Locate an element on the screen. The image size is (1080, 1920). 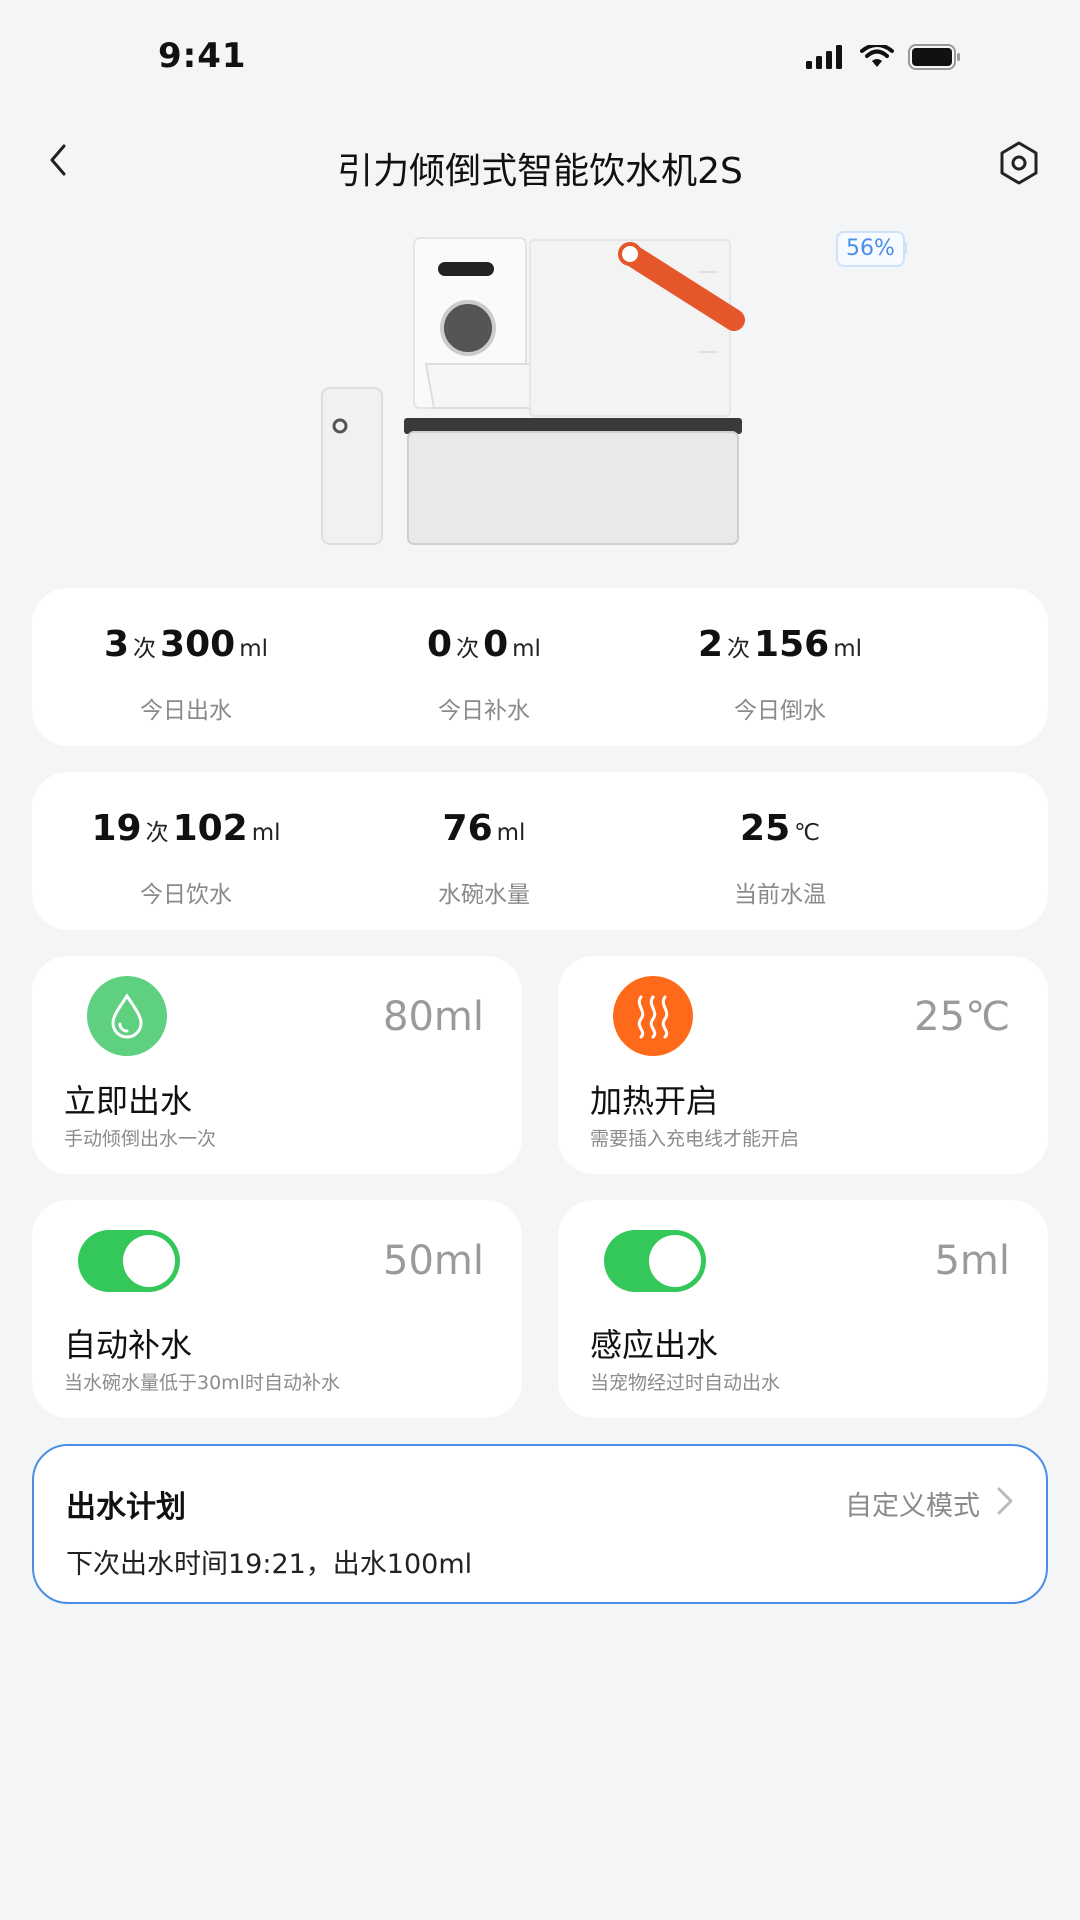
stat-label: 水碗水量 is located at coordinates (484, 895).